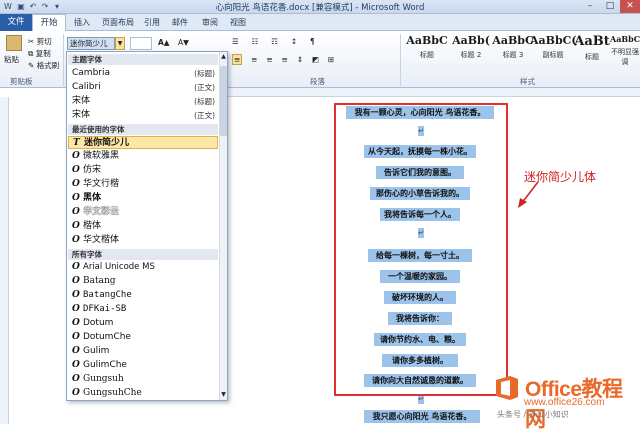 This screenshot has width=640, height=433. I want to click on shading-icon: ◩, so click(315, 59).